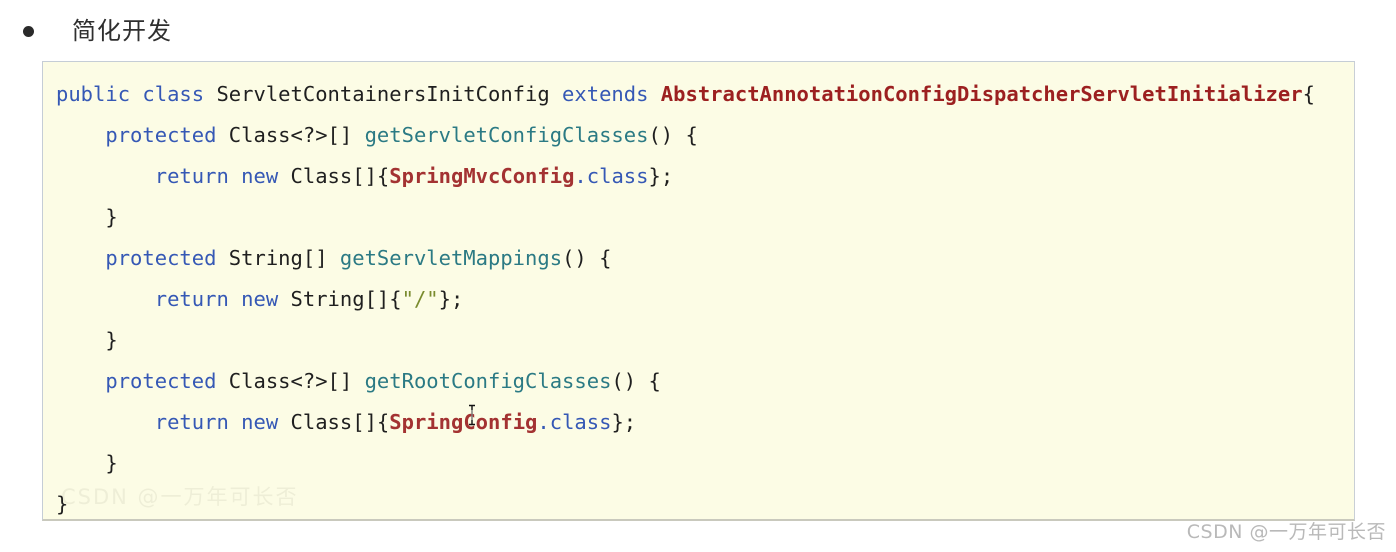  I want to click on code-token-keyword: public, so click(93, 94).